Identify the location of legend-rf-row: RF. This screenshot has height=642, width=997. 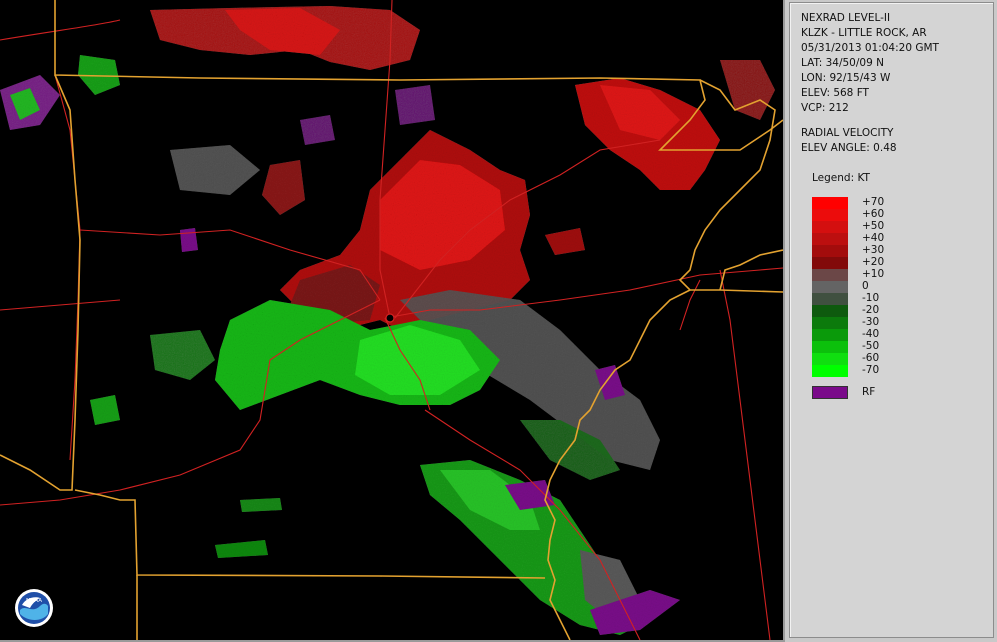
(862, 393).